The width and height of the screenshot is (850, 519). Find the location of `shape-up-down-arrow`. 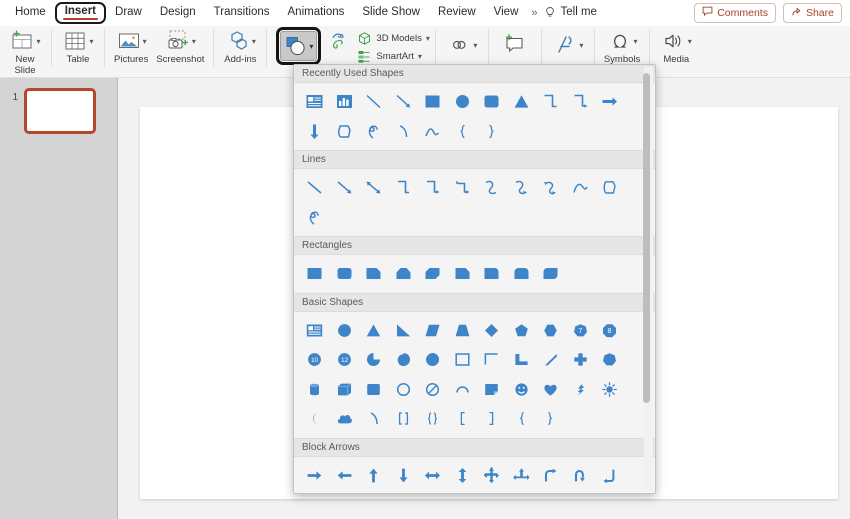

shape-up-down-arrow is located at coordinates (463, 476).